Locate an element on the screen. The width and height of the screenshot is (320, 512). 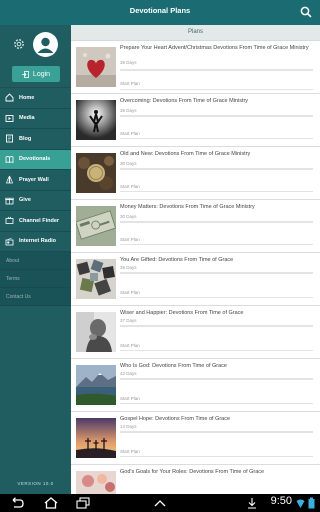
user-icon is located at coordinates (45, 45).